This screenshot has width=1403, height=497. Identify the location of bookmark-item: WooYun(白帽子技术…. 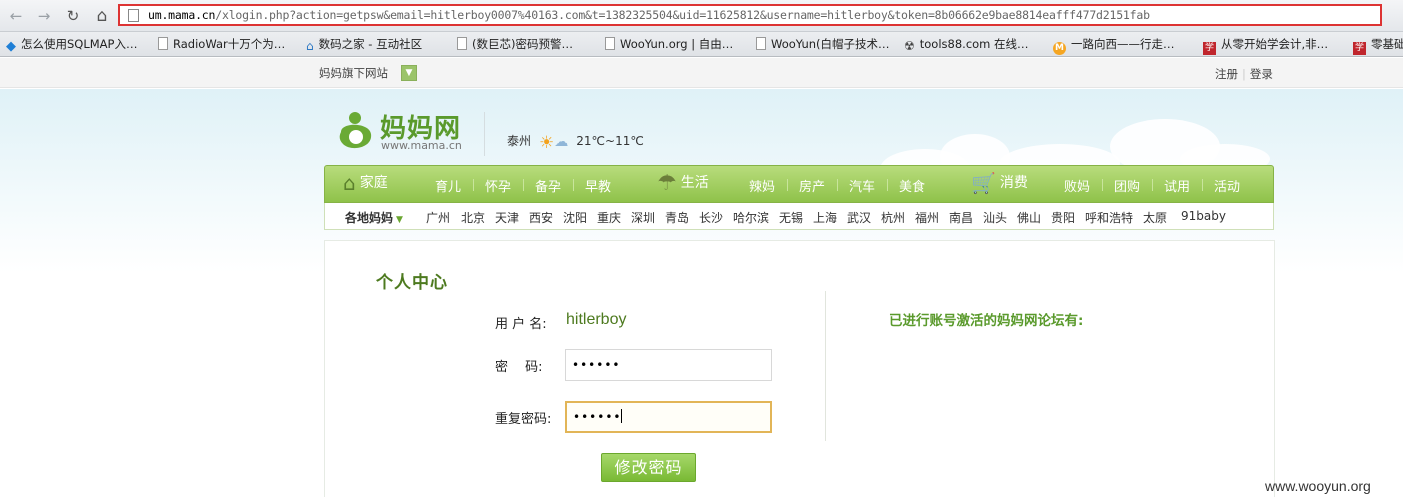
(823, 44).